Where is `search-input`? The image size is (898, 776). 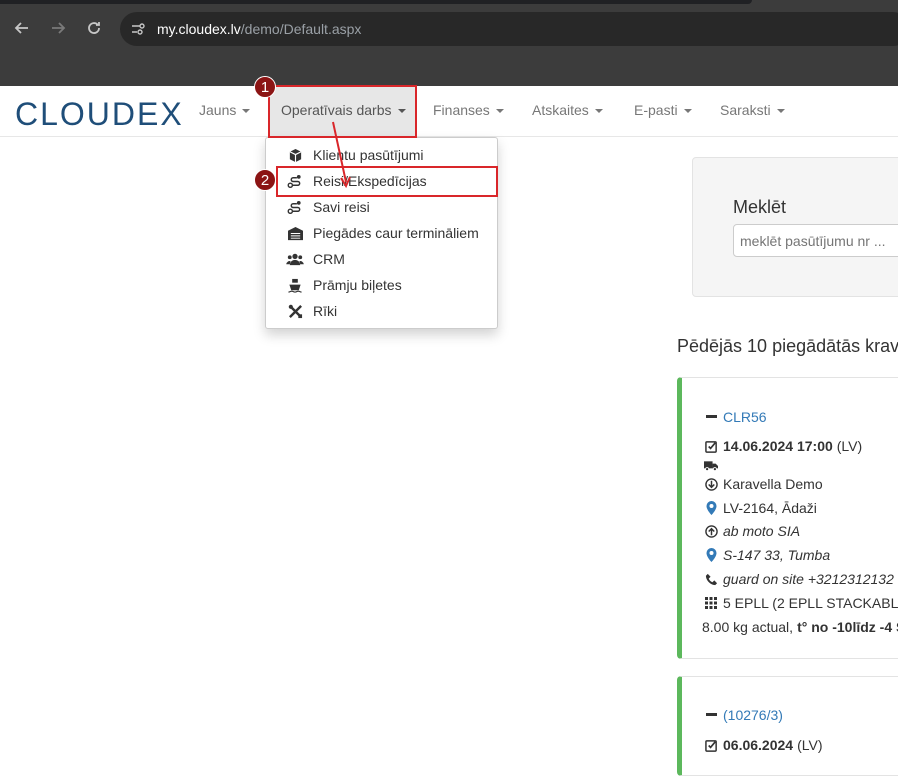 search-input is located at coordinates (815, 240).